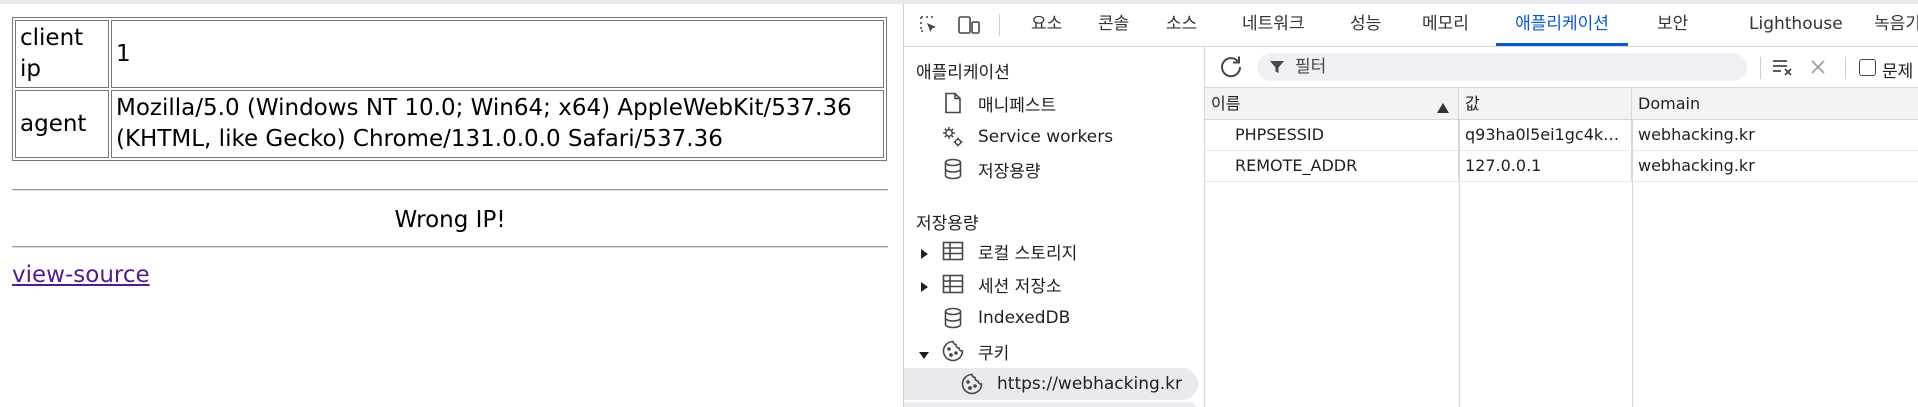  I want to click on sidebar-item-indexeddb: IndexedDB, so click(1005, 318).